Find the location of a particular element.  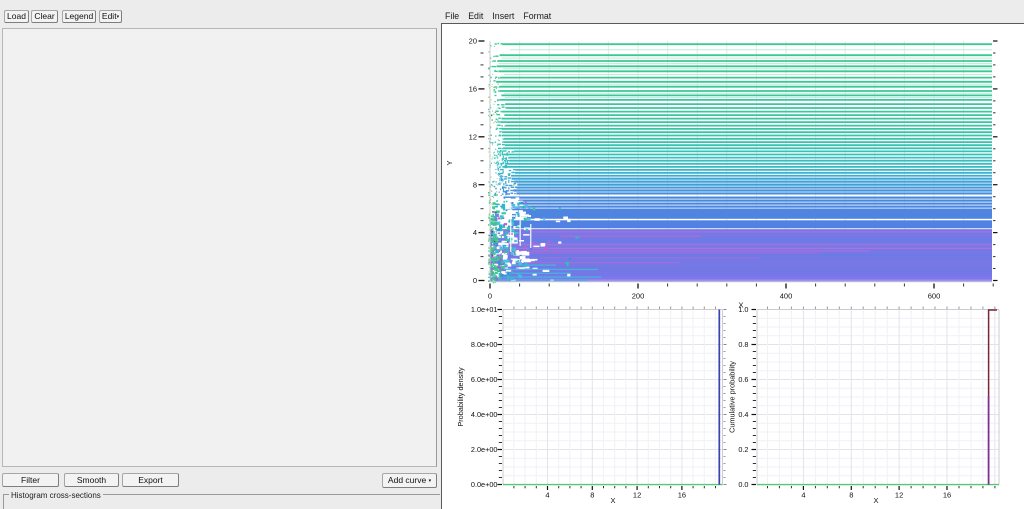

svg-text: 0.0e+00 is located at coordinates (484, 484).